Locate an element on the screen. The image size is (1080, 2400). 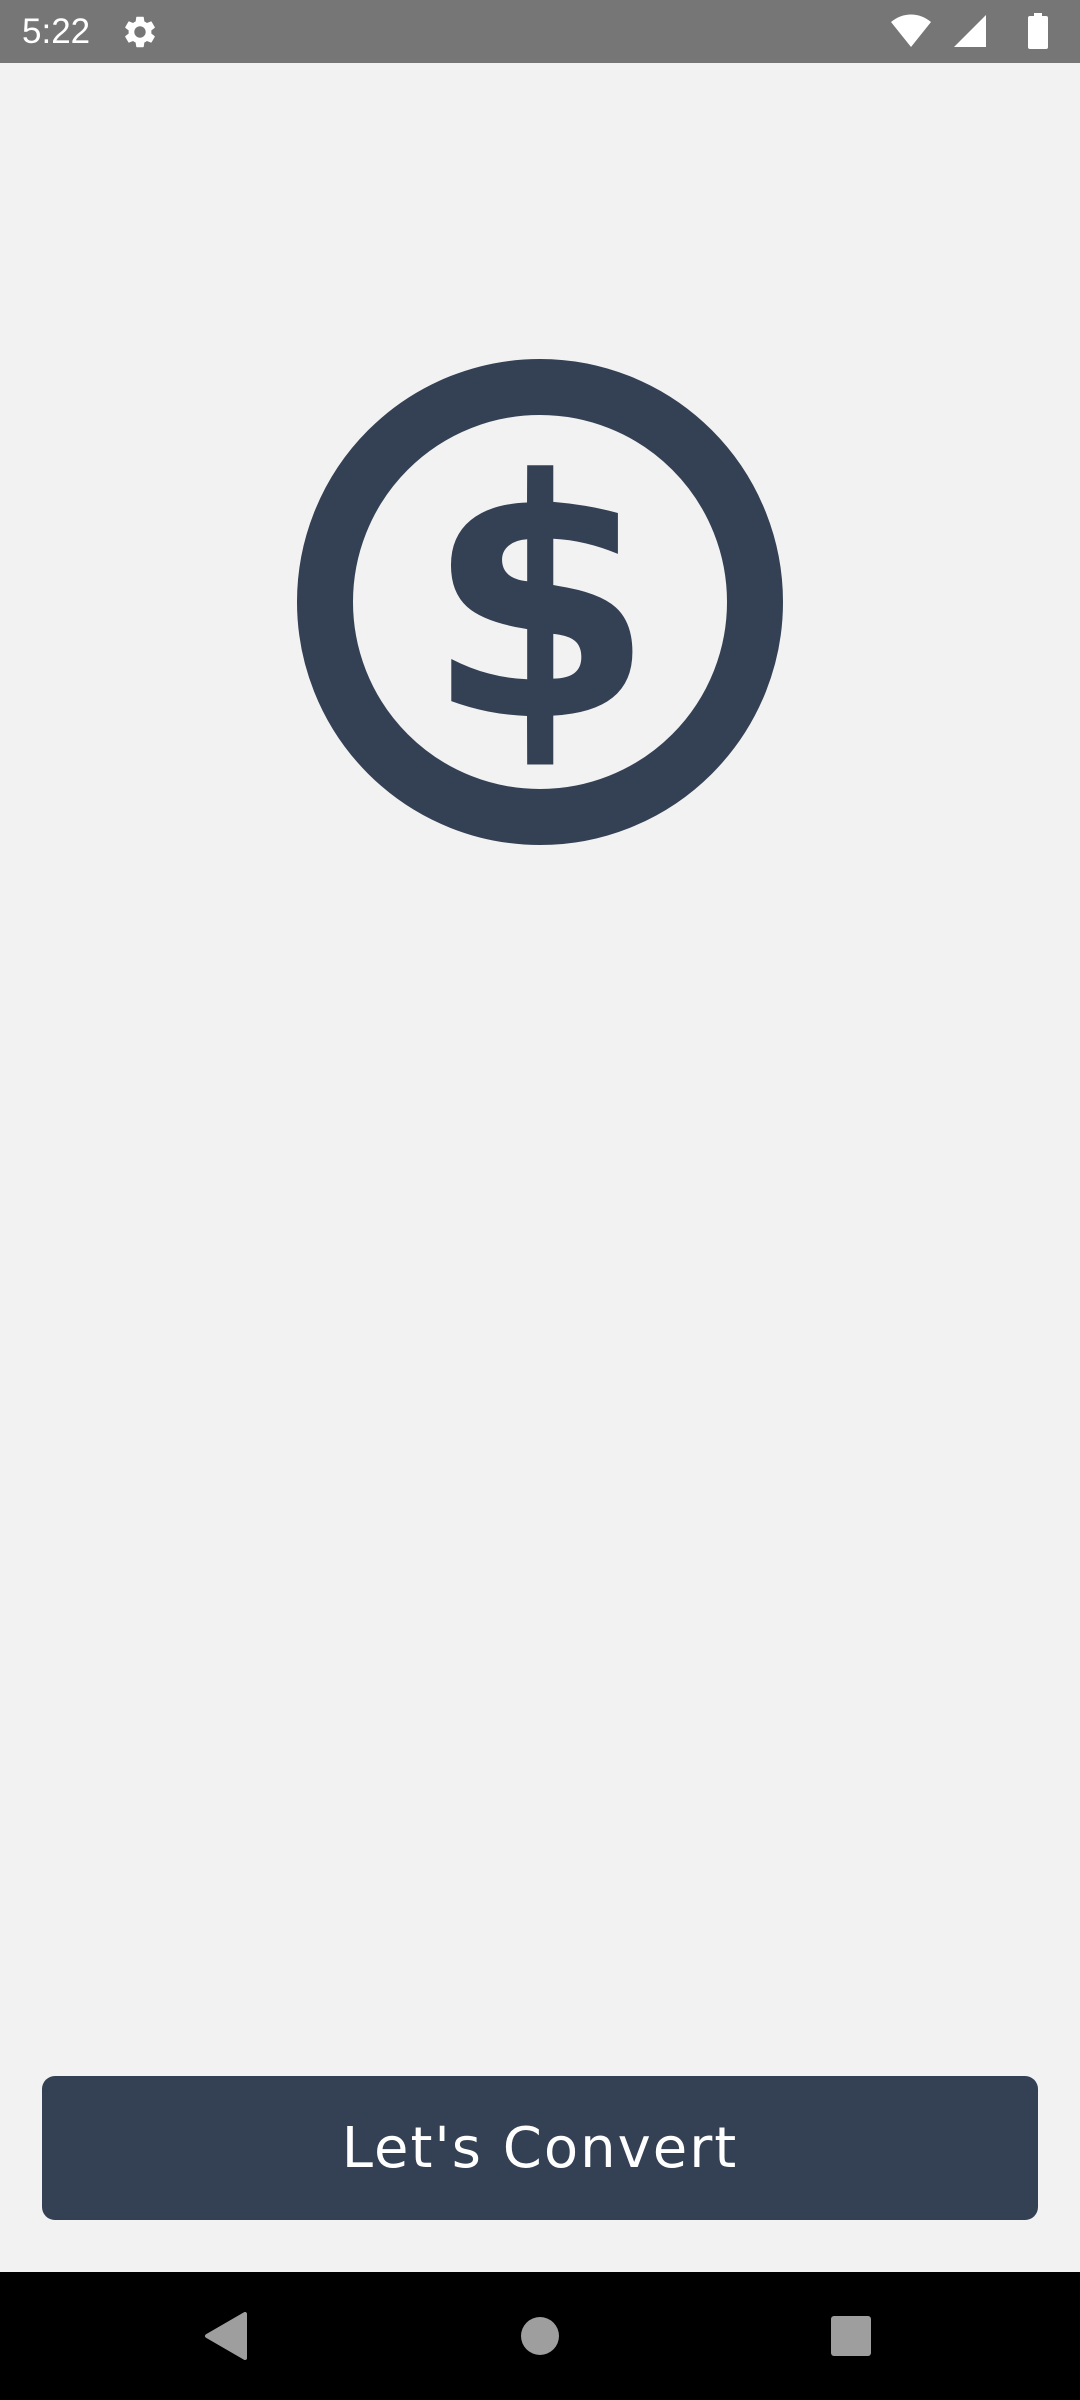
home-icon is located at coordinates (540, 2336).